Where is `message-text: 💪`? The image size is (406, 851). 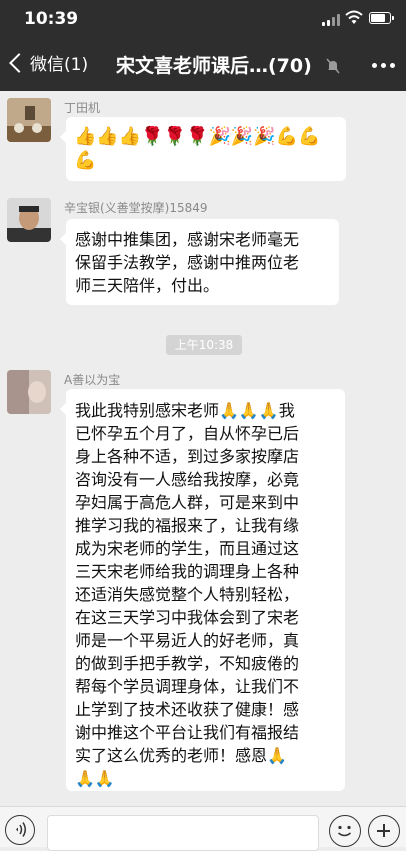 message-text: 💪 is located at coordinates (85, 160).